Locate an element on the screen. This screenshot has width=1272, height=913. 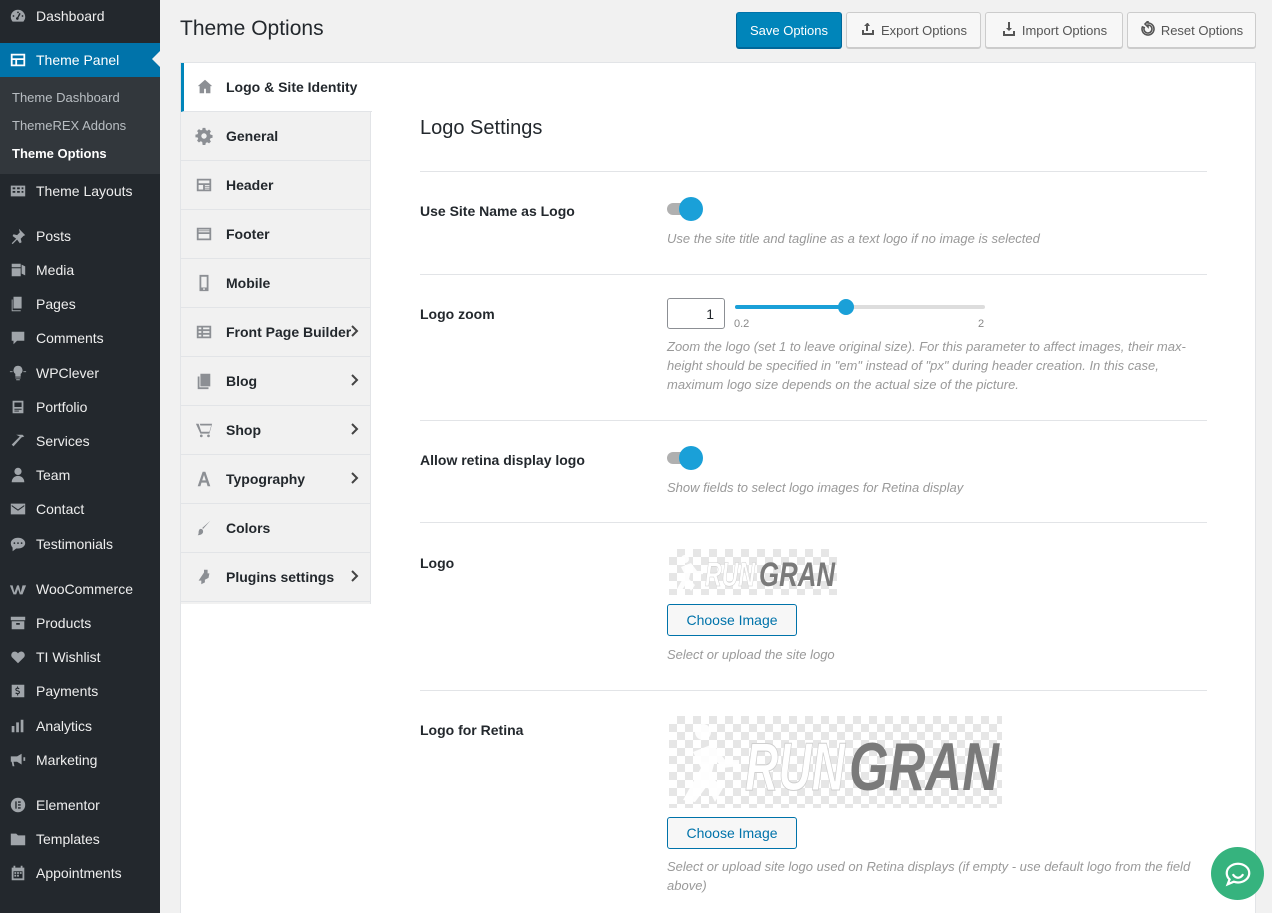
tab-label: Footer is located at coordinates (248, 234).